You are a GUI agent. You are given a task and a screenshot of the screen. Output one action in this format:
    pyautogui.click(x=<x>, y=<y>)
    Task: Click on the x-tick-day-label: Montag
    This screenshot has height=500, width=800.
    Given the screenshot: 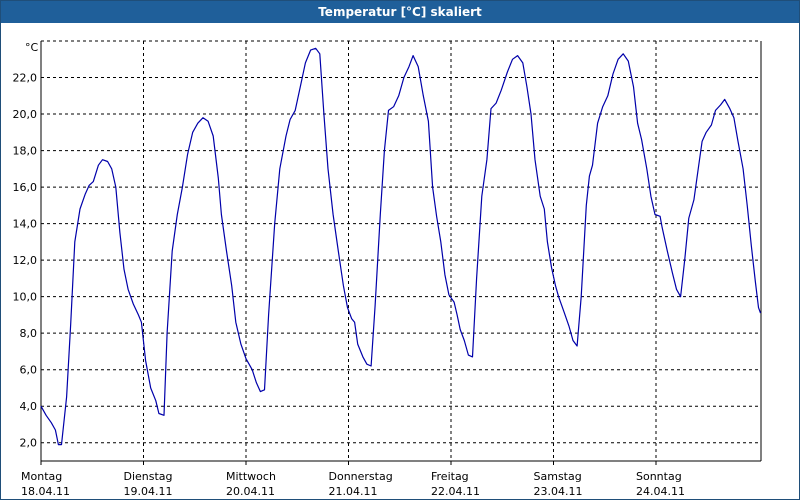 What is the action you would take?
    pyautogui.click(x=41, y=476)
    